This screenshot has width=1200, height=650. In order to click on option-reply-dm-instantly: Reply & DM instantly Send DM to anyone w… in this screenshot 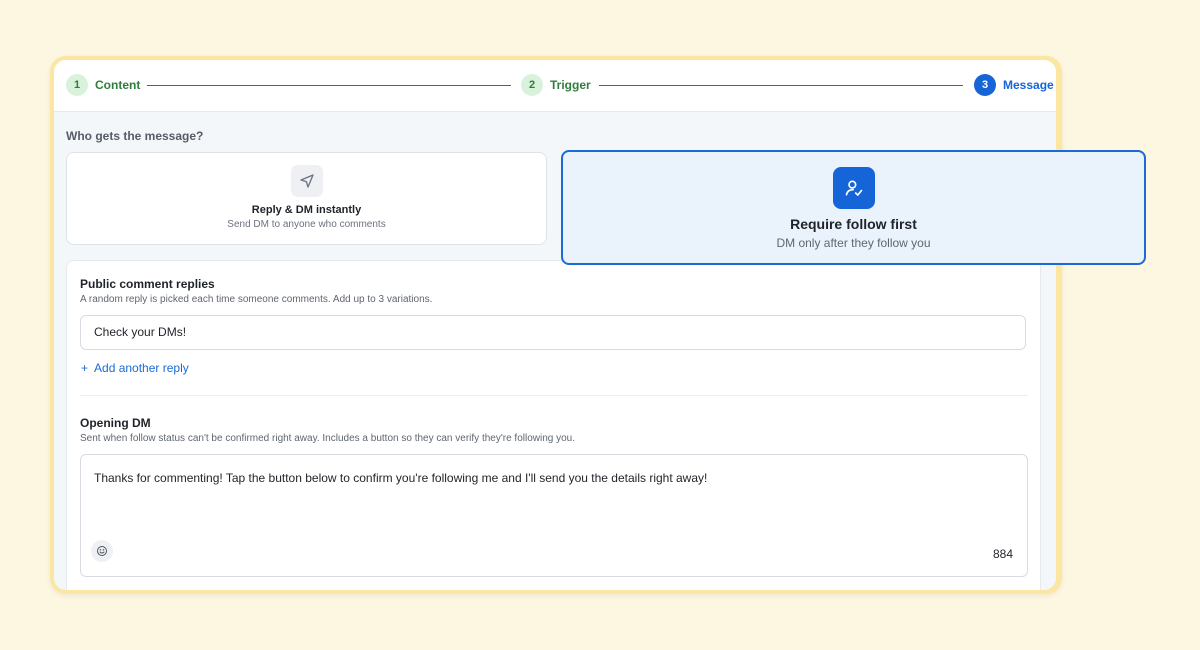, I will do `click(306, 198)`.